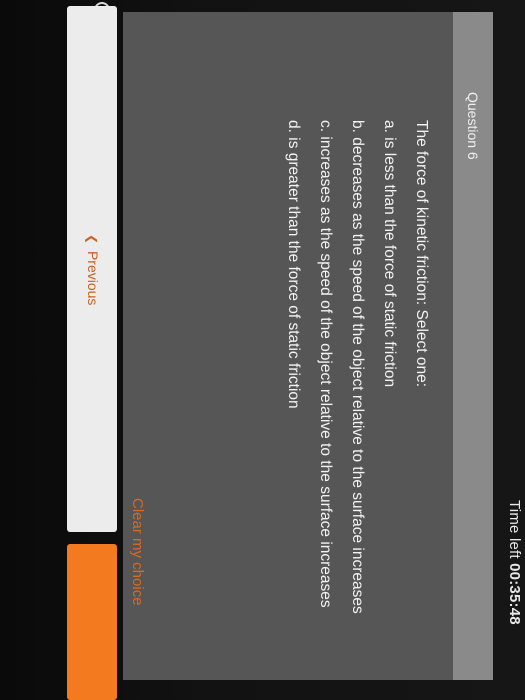  I want to click on chevron-left-icon: ❮, so click(92, 239).